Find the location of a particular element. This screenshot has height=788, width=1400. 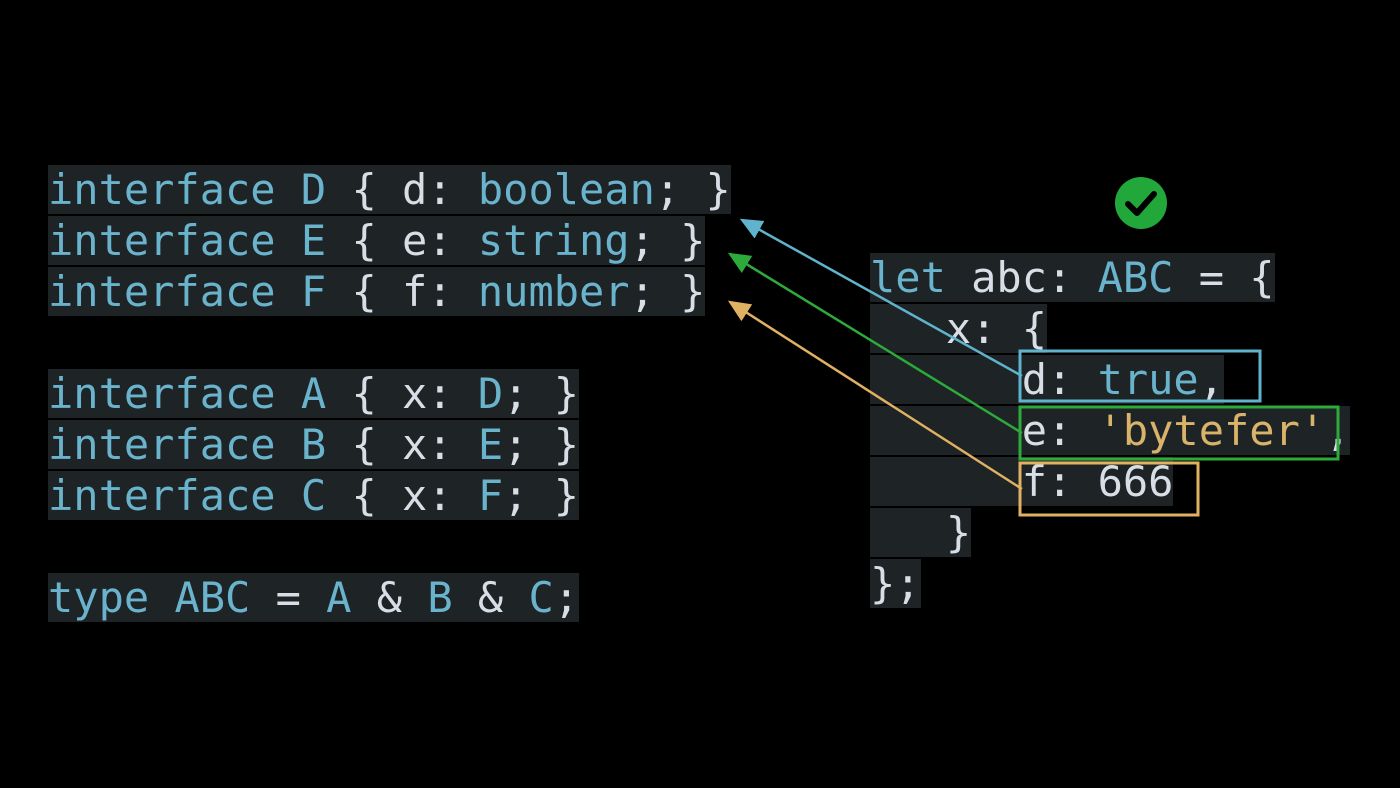

arrow-d-to-interface-d is located at coordinates (881, 298).